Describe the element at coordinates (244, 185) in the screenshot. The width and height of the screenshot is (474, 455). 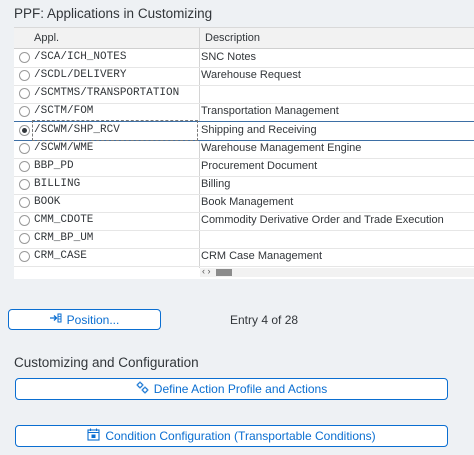
I see `table-row: BILLING Billing` at that location.